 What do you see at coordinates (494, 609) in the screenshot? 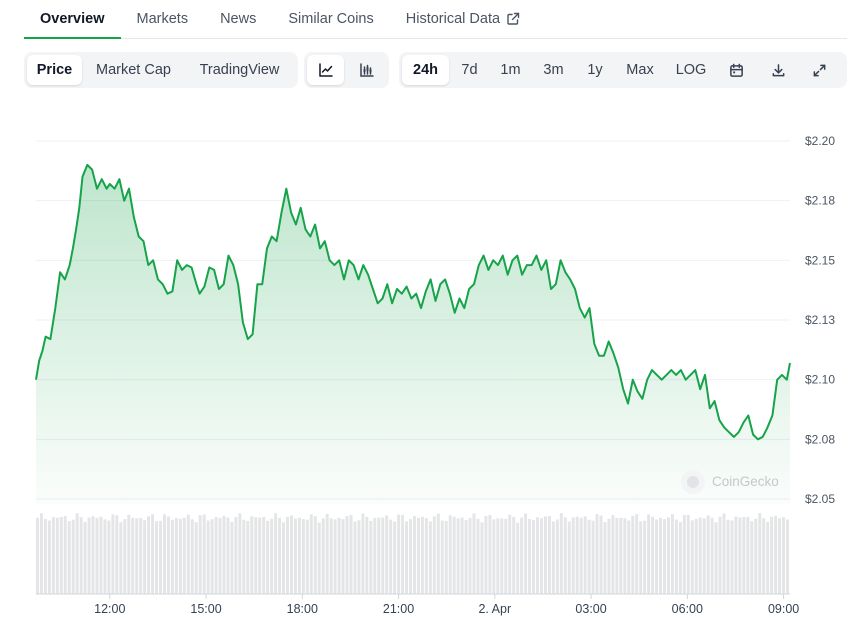
I see `x-tick-label: 2. Apr` at bounding box center [494, 609].